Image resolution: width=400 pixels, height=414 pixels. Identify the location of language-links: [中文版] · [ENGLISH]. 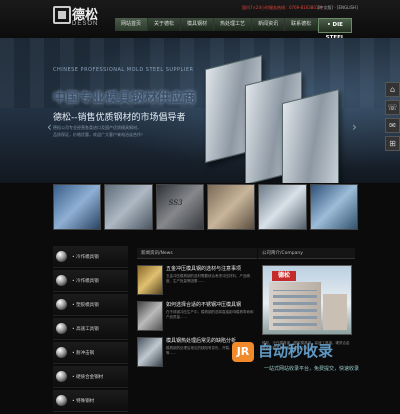
(338, 8).